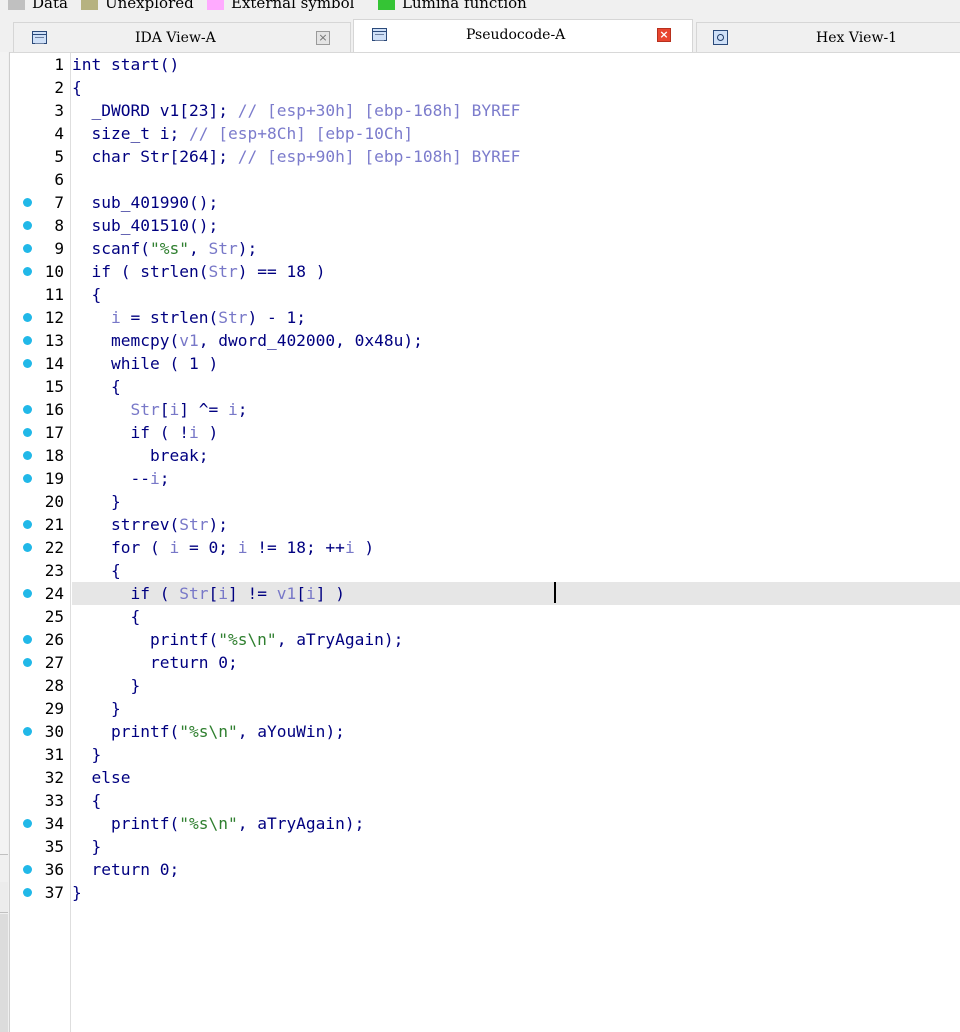 The width and height of the screenshot is (960, 1032). What do you see at coordinates (242, 547) in the screenshot?
I see `code-line-text: for ( i = 0; i != 18; ++i )` at bounding box center [242, 547].